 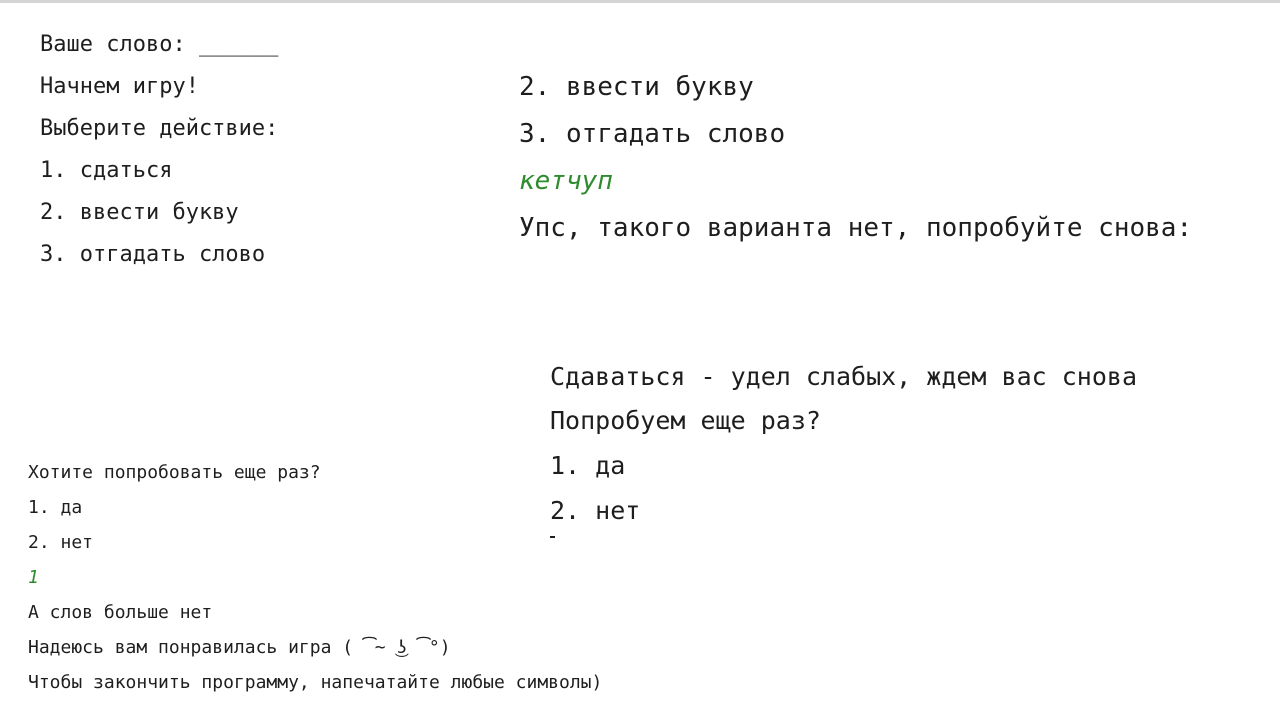 I want to click on top-divider, so click(x=640, y=1).